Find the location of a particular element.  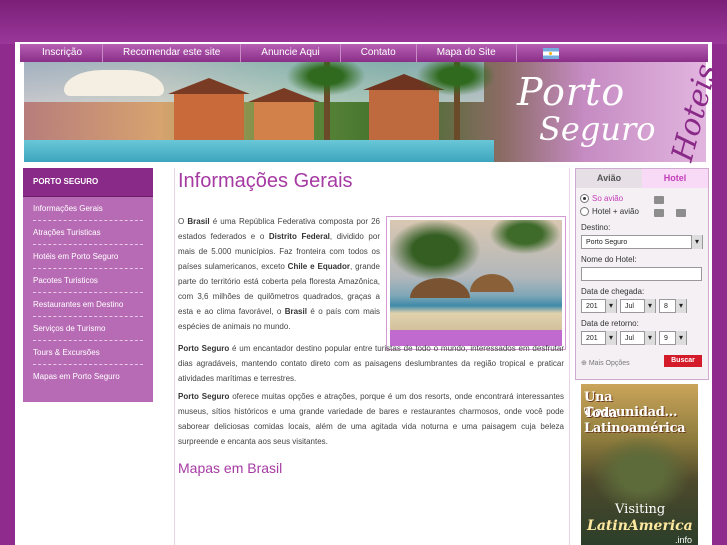

booking-tabs: Avião Hotel is located at coordinates (642, 178).